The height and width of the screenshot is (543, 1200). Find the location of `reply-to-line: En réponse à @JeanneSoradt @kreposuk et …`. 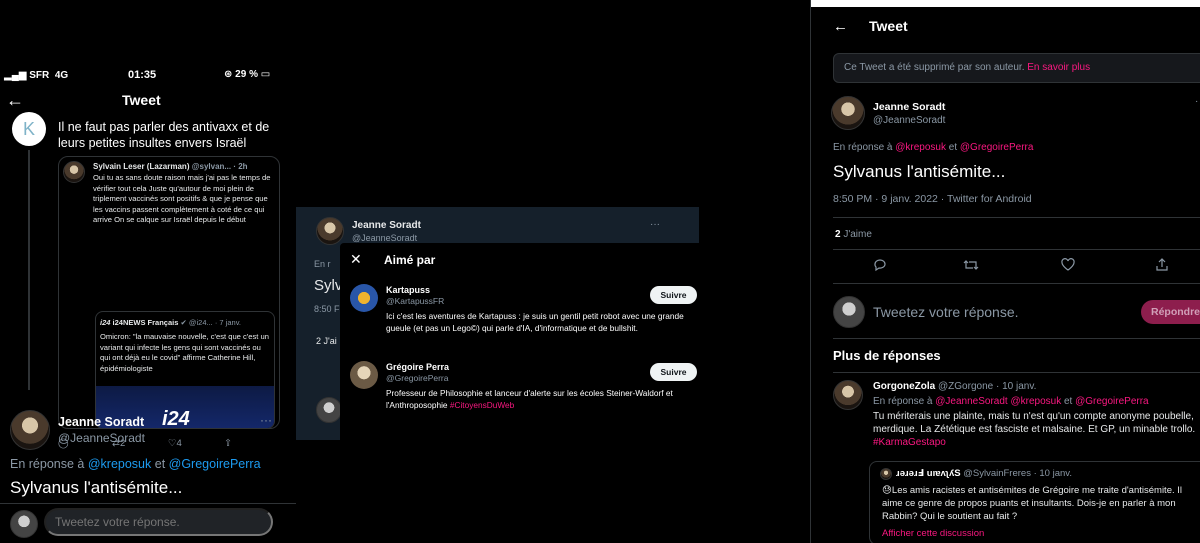

reply-to-line: En réponse à @JeanneSoradt @kreposuk et … is located at coordinates (1011, 401).